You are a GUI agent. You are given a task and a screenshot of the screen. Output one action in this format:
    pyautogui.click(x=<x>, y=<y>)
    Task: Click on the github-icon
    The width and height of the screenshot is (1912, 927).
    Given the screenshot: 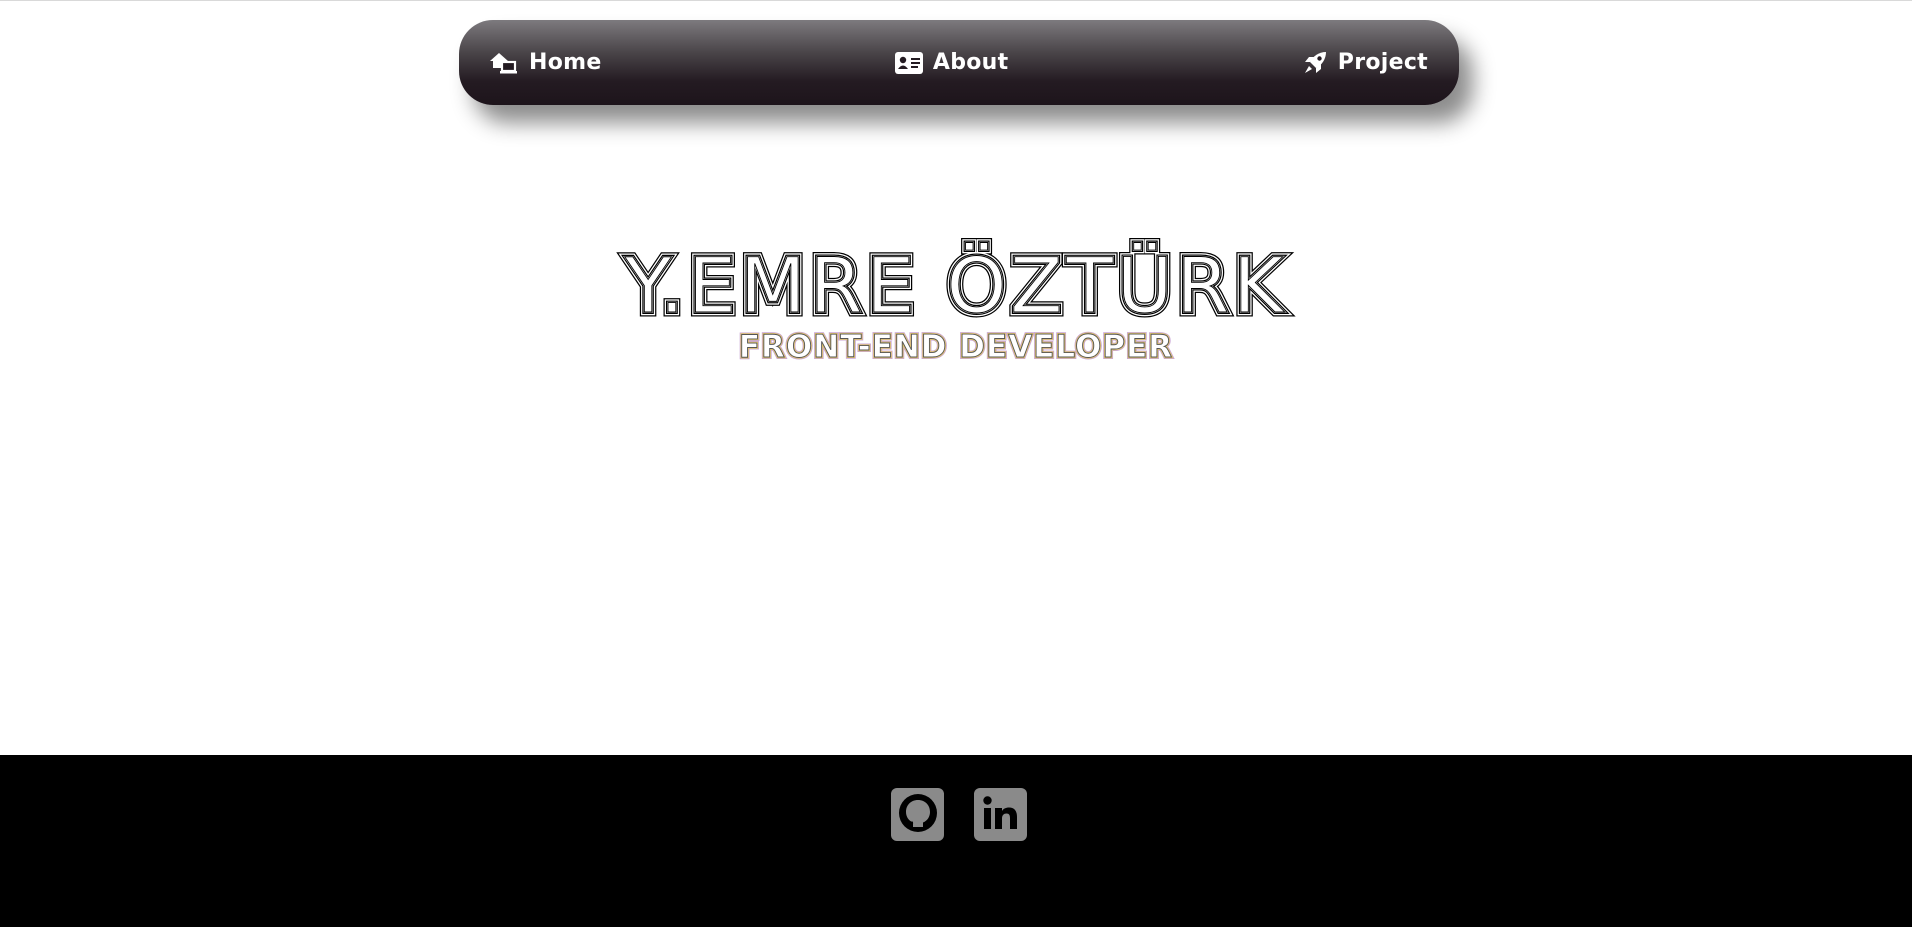 What is the action you would take?
    pyautogui.click(x=918, y=815)
    